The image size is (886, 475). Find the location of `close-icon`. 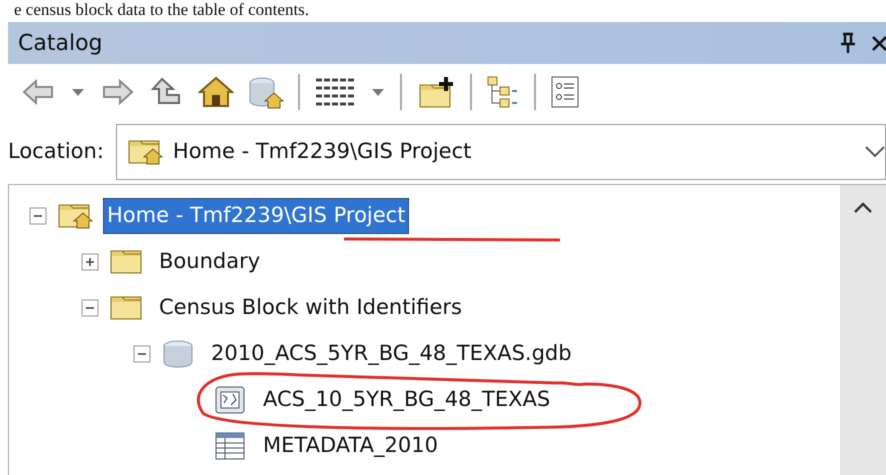

close-icon is located at coordinates (879, 43).